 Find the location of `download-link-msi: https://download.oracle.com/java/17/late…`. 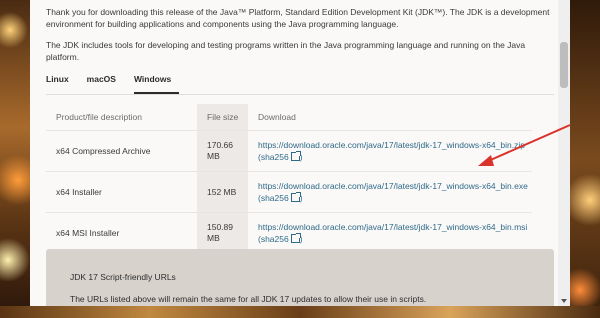

download-link-msi: https://download.oracle.com/java/17/late… is located at coordinates (392, 227).